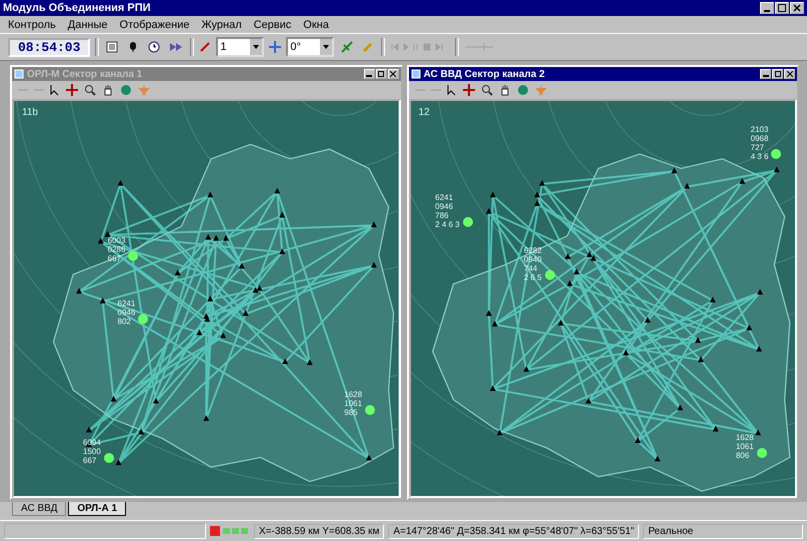 The height and width of the screenshot is (541, 807). I want to click on menu-item: Контроль, so click(32, 24).